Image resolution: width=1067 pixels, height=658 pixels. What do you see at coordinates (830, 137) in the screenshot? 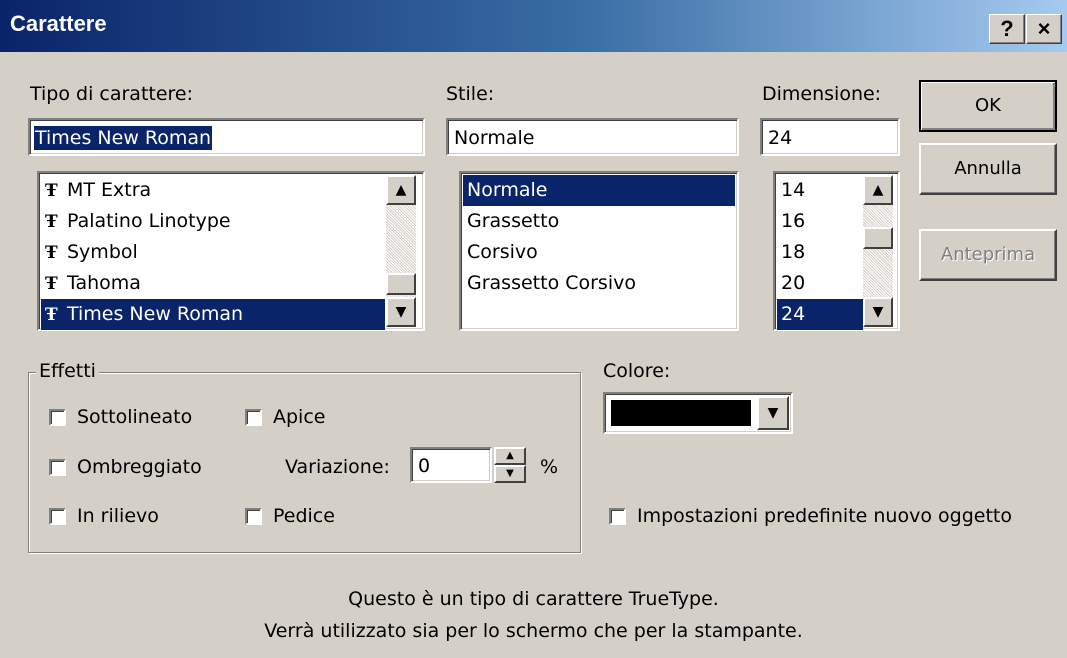
I see `size-input: 24` at bounding box center [830, 137].